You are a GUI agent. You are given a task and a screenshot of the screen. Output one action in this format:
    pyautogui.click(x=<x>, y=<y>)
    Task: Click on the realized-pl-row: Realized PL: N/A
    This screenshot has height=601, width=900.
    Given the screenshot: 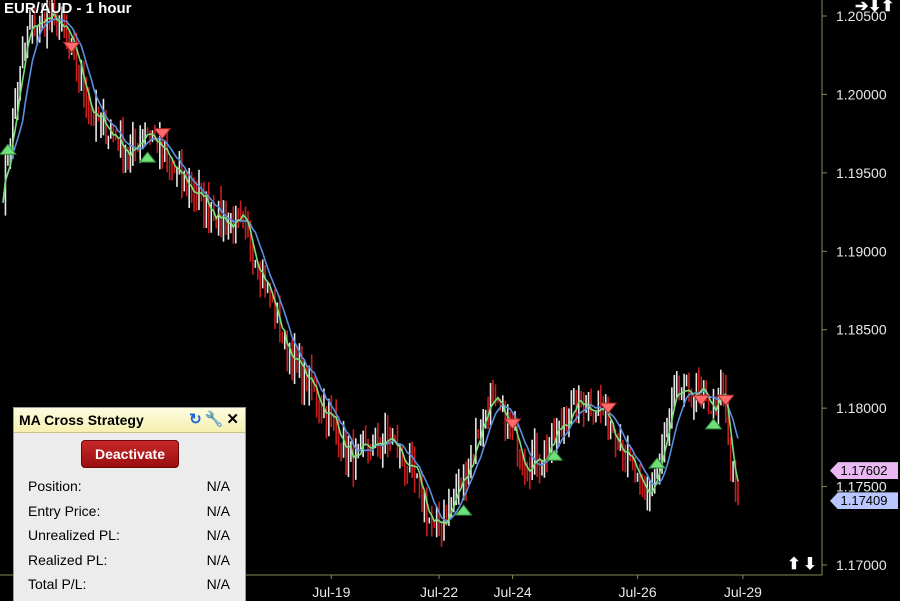 What is the action you would take?
    pyautogui.click(x=129, y=560)
    